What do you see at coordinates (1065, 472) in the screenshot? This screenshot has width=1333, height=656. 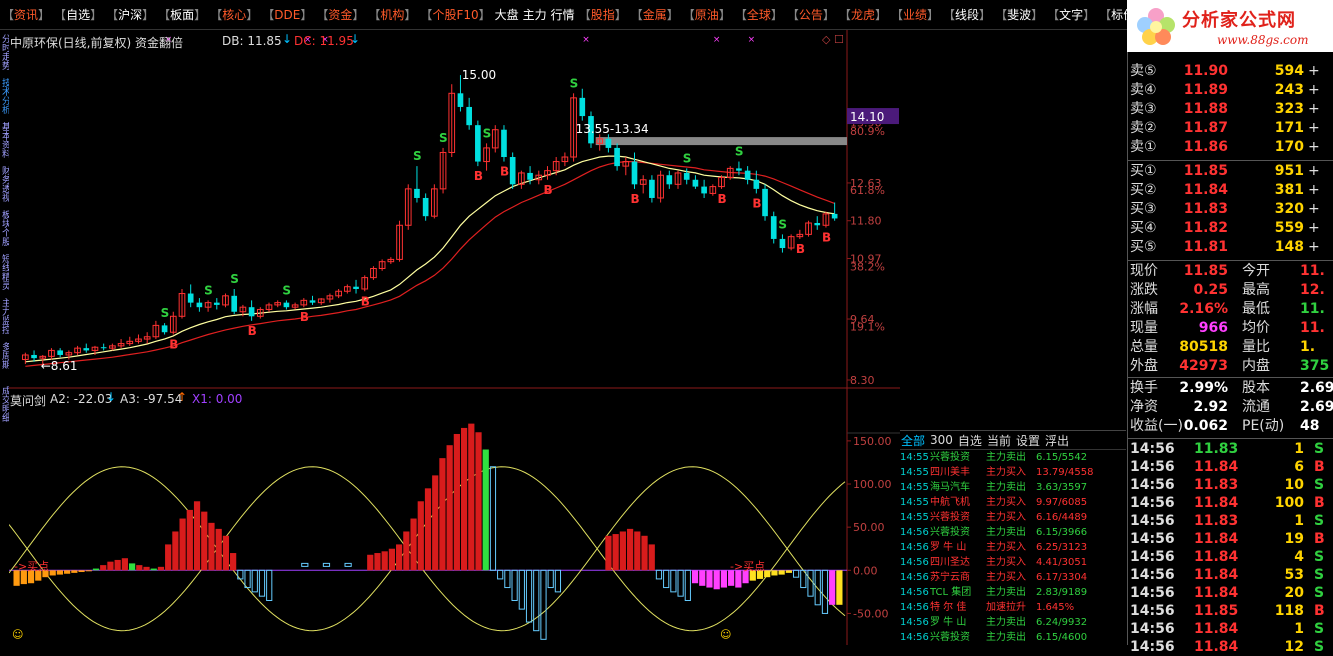 I see `ticker-detail: 13.79/4558` at bounding box center [1065, 472].